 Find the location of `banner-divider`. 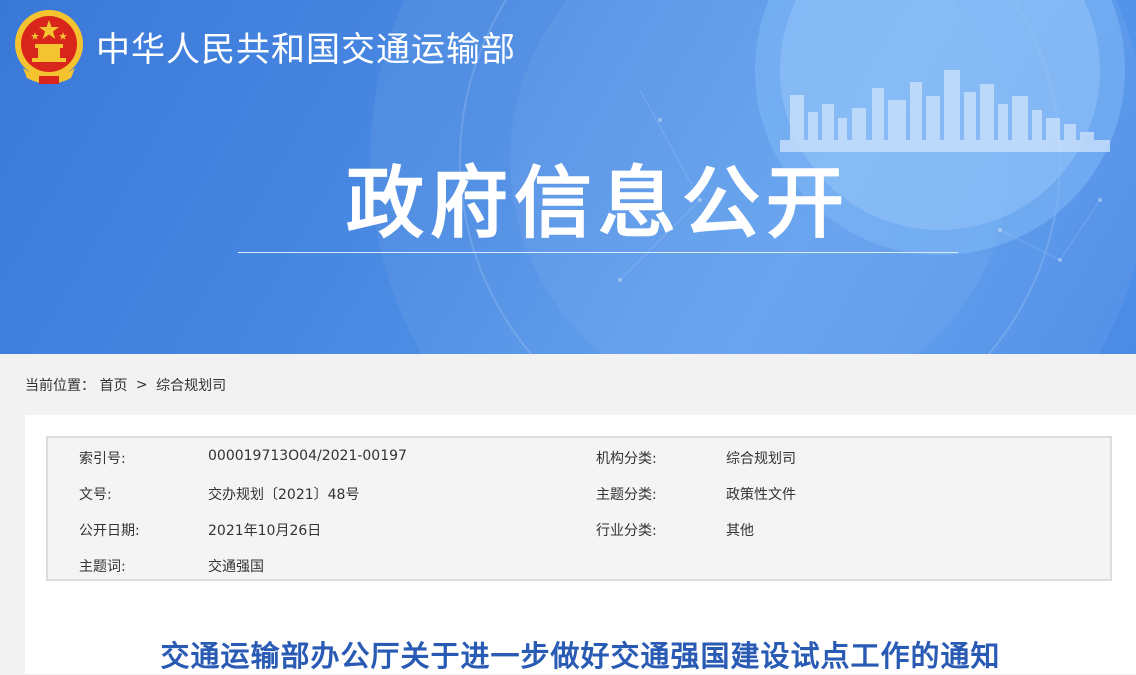

banner-divider is located at coordinates (598, 252).